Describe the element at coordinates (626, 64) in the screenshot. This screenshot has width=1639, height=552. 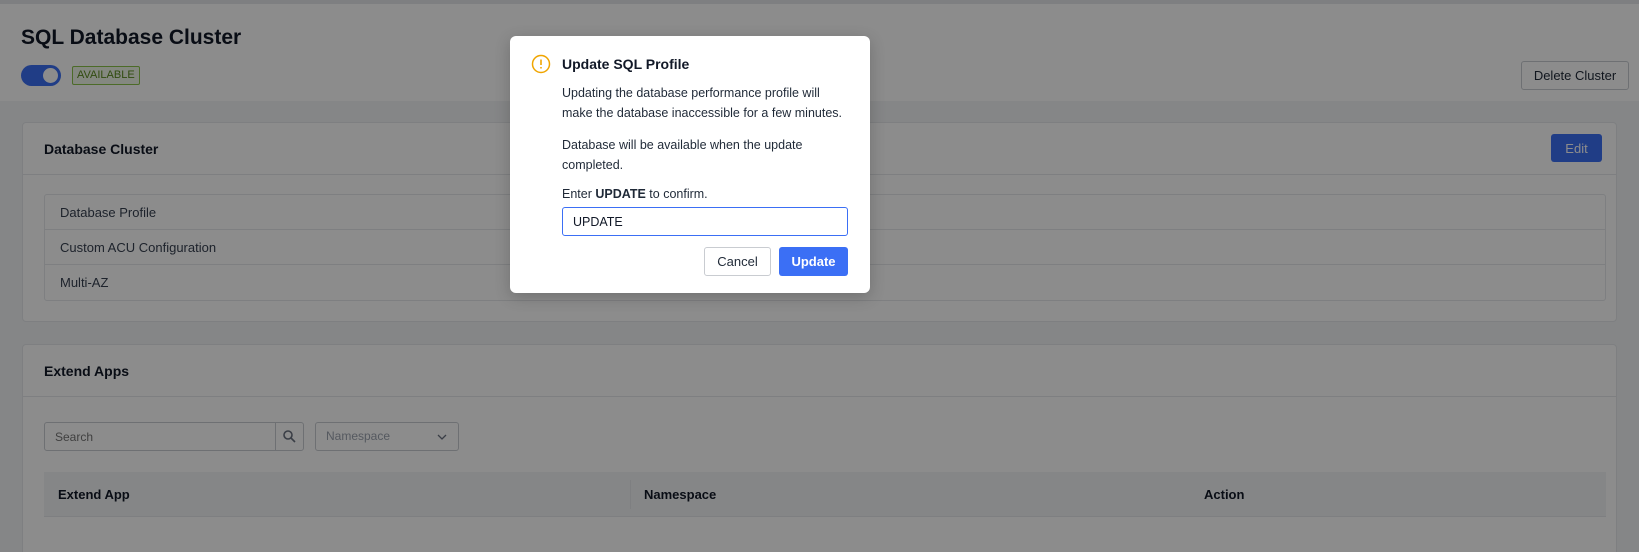
I see `modal-title: Update SQL Profile` at that location.